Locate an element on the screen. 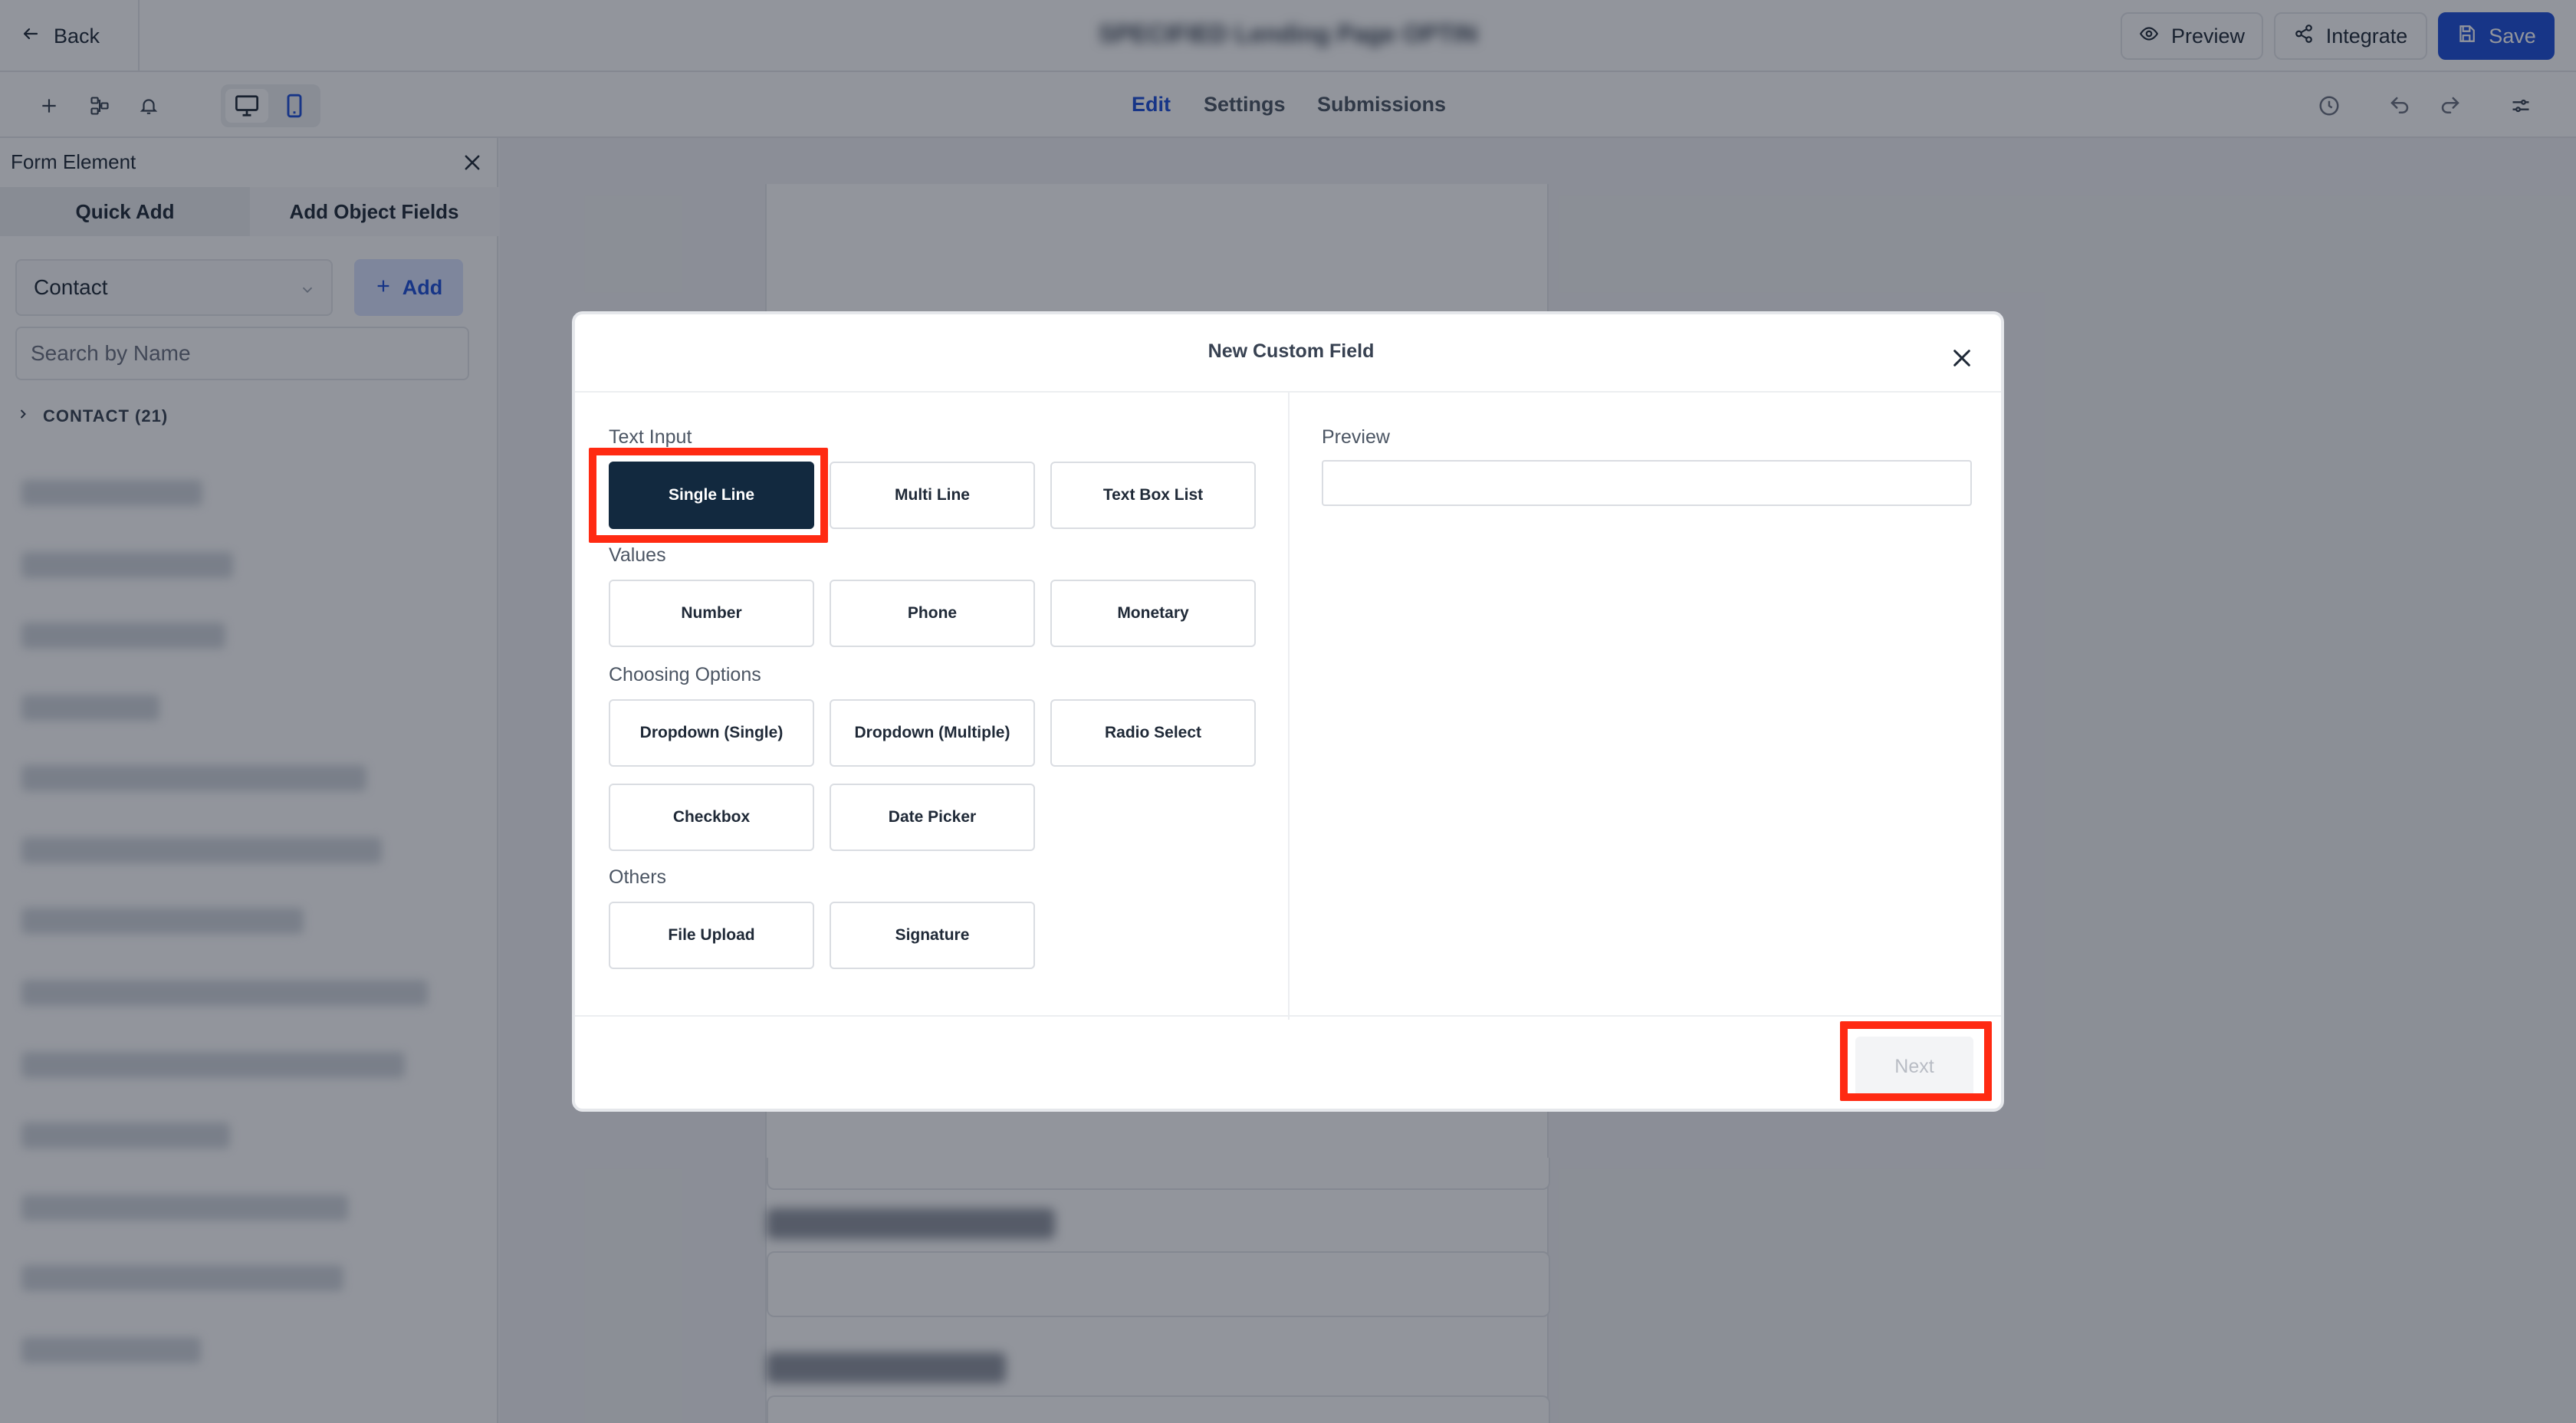 This screenshot has width=2576, height=1423. field-type-signature: Signature is located at coordinates (933, 936).